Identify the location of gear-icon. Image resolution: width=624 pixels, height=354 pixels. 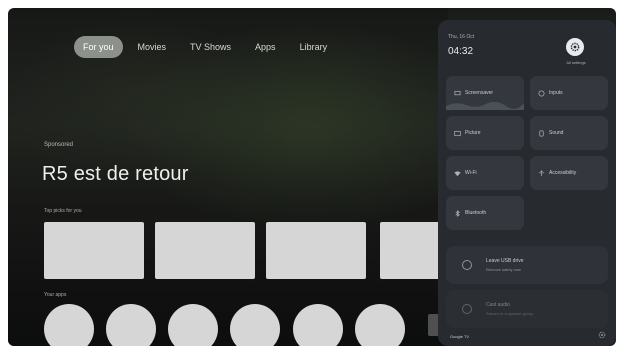
(575, 47).